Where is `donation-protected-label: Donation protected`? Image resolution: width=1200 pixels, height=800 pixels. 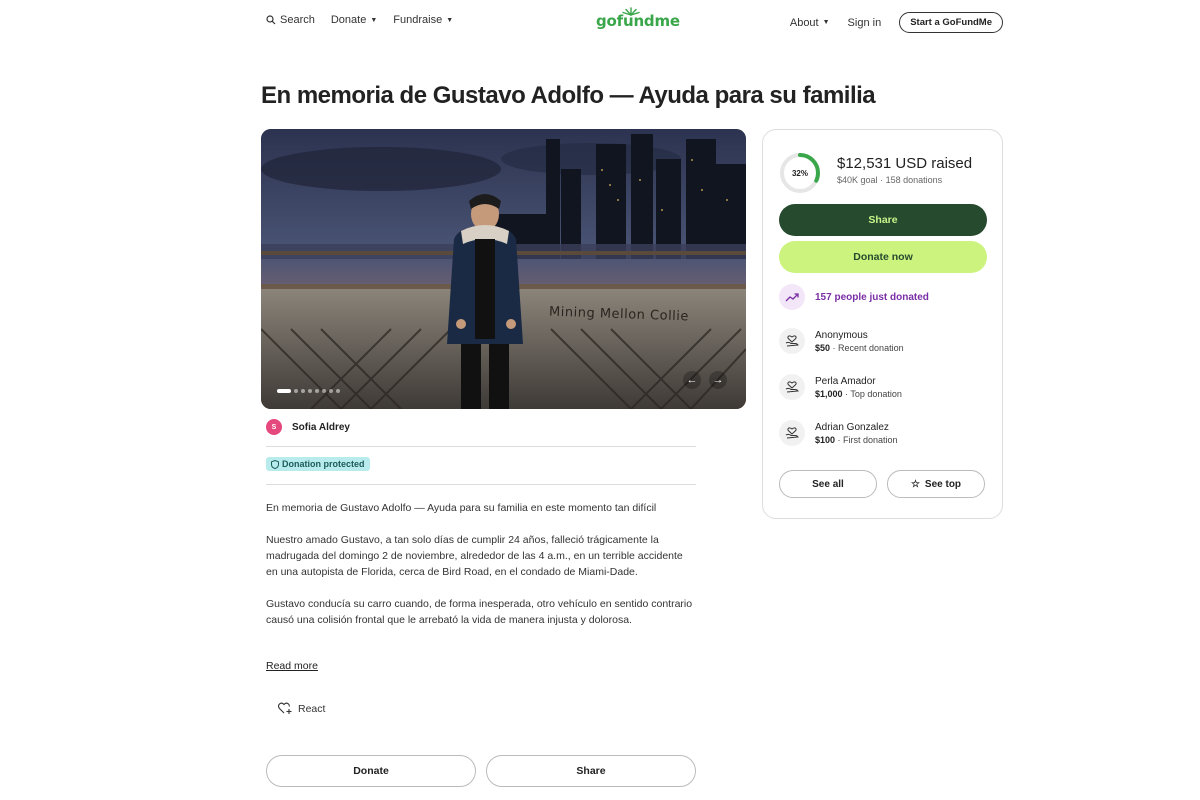
donation-protected-label: Donation protected is located at coordinates (323, 464).